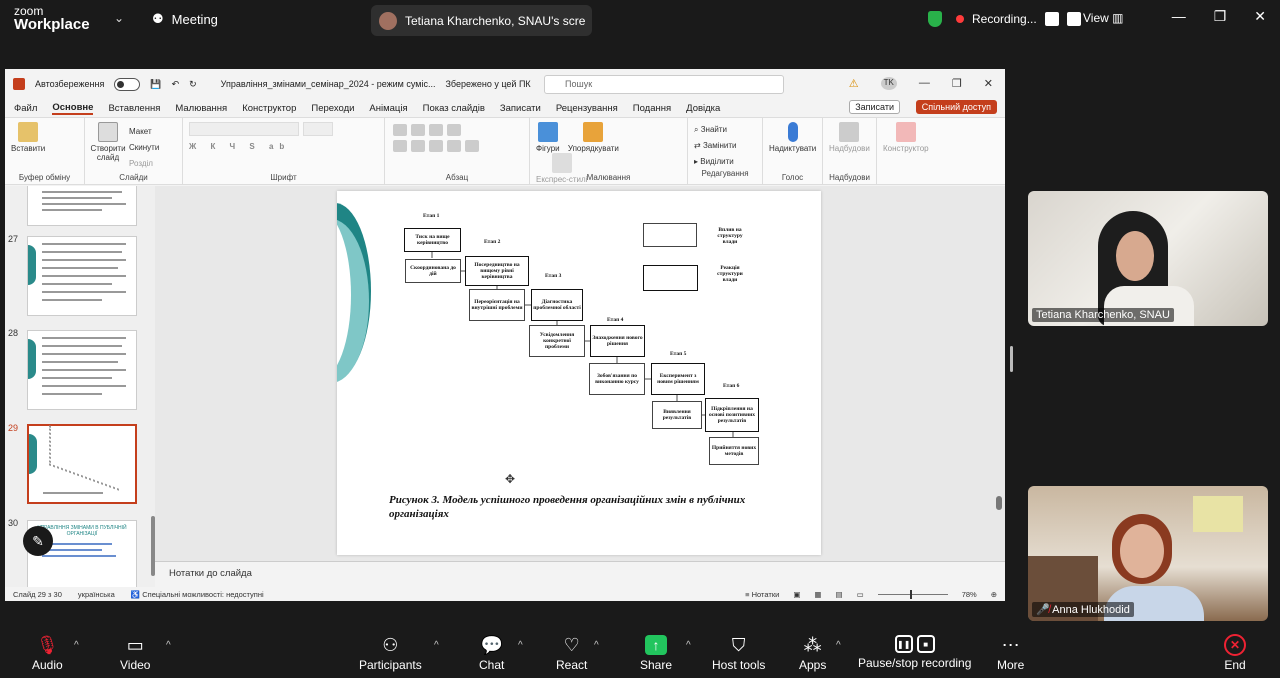 This screenshot has width=1280, height=678. What do you see at coordinates (1235, 652) in the screenshot?
I see `end-button: ✕ End` at bounding box center [1235, 652].